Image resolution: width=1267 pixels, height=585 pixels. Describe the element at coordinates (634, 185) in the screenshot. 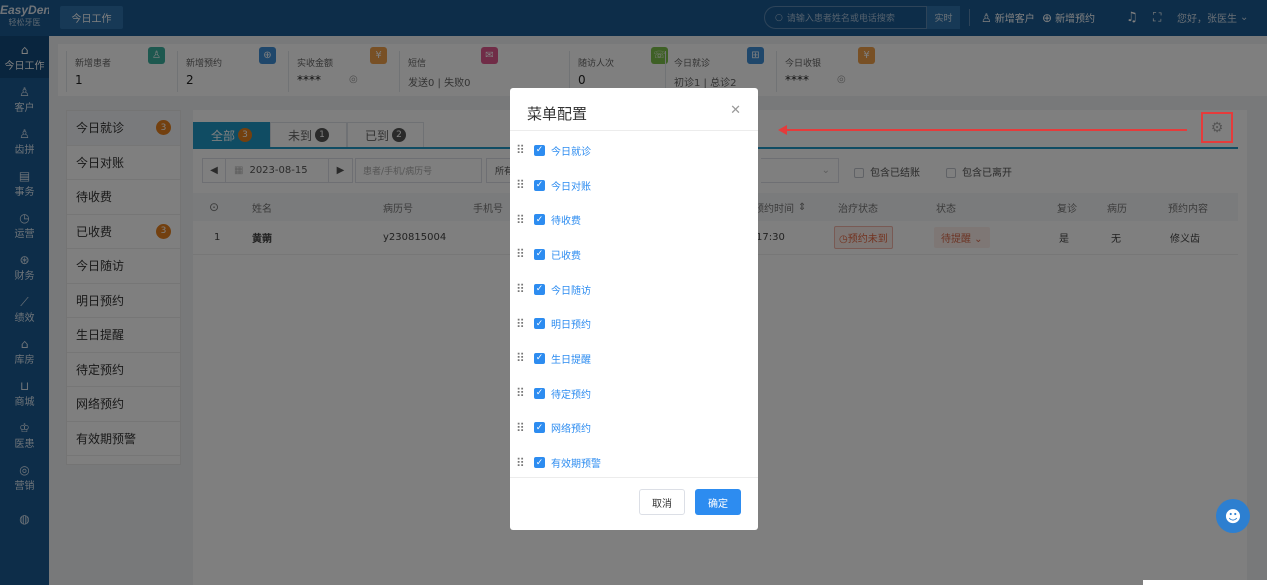

I see `menu-config-item-1: ⠿ ✓ 今日对账` at that location.